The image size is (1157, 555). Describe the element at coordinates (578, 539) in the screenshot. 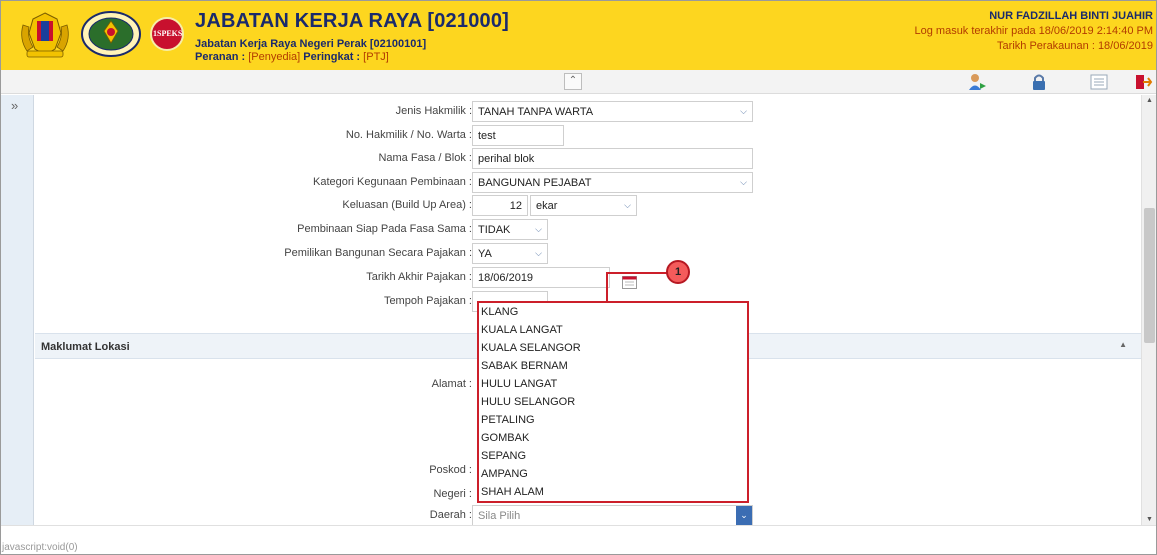

I see `status-bar: javascript:void(0)` at that location.